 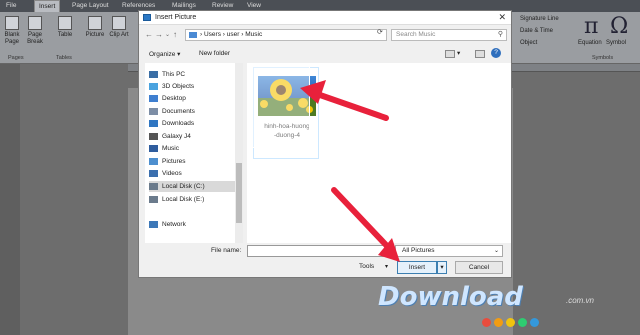 What do you see at coordinates (442, 267) in the screenshot?
I see `insert-dropdown-button: ▾` at bounding box center [442, 267].